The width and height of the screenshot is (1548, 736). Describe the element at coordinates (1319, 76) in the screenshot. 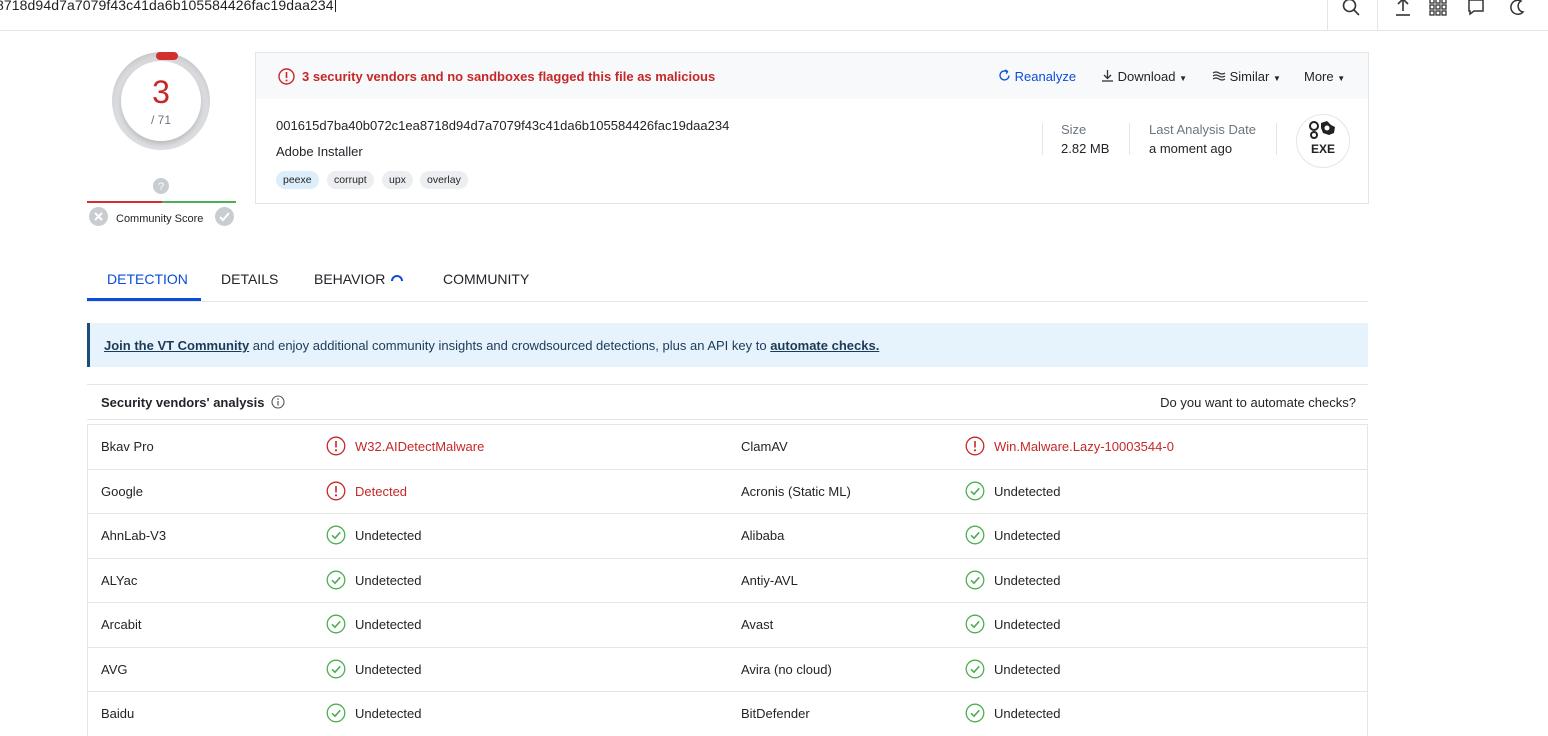

I see `more-label: More` at that location.